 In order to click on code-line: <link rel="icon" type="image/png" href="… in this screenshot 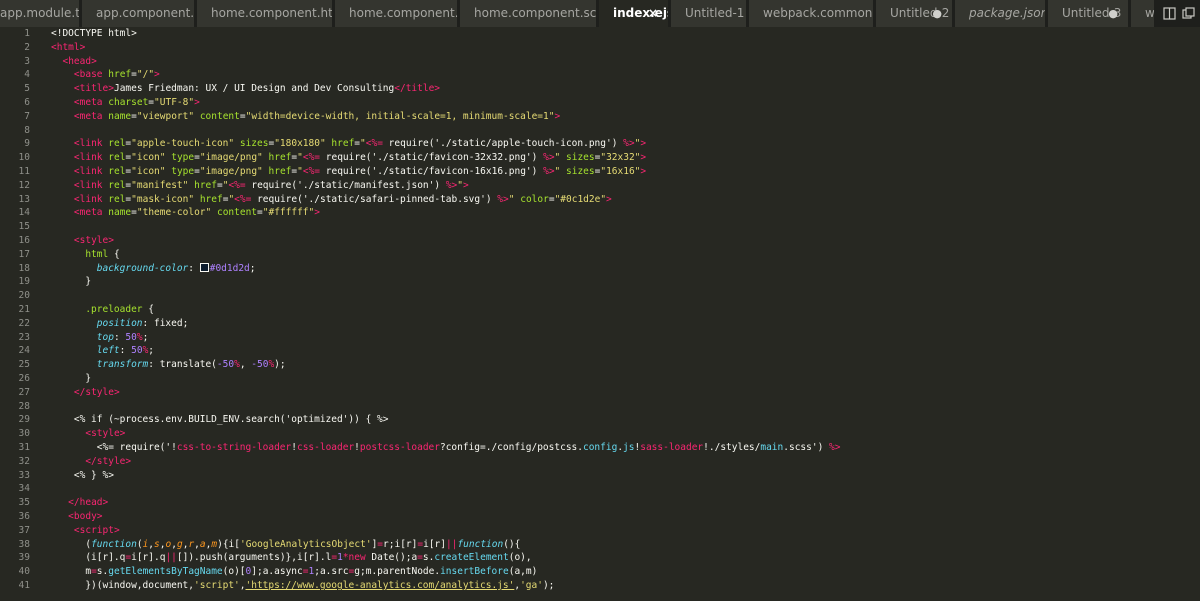, I will do `click(348, 172)`.